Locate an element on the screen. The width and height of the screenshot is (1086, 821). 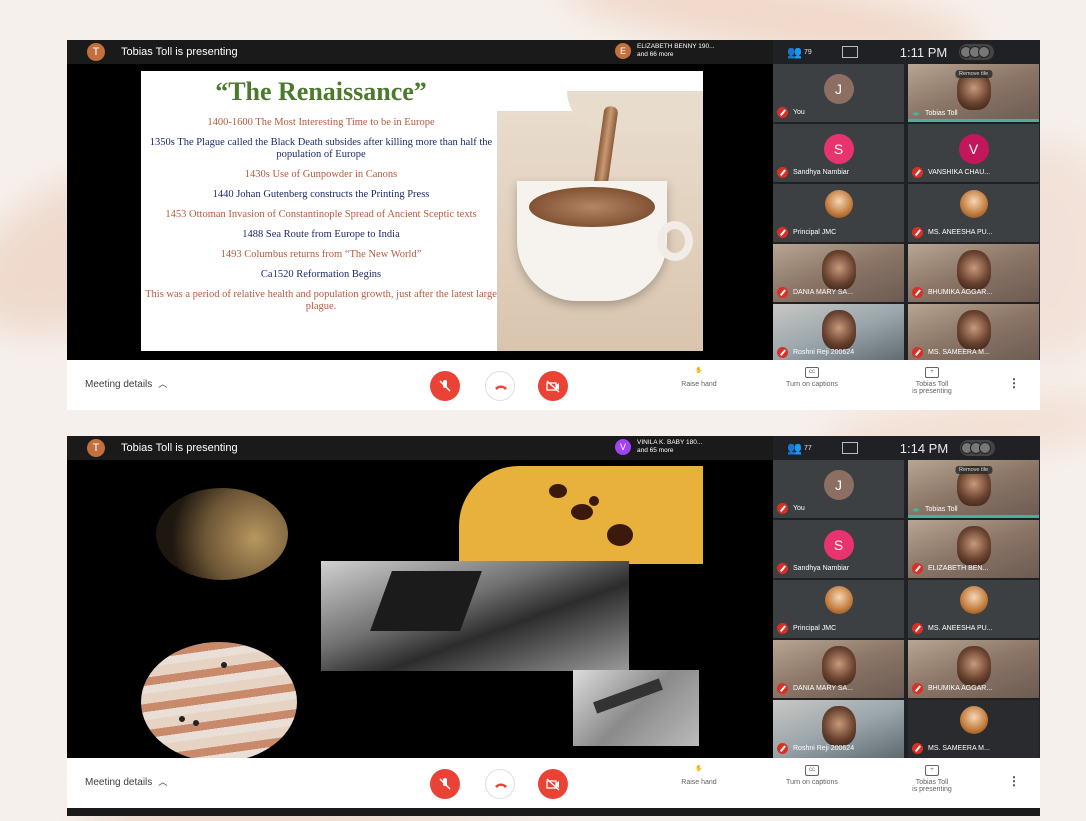
presenter-avatar: T is located at coordinates (96, 52).